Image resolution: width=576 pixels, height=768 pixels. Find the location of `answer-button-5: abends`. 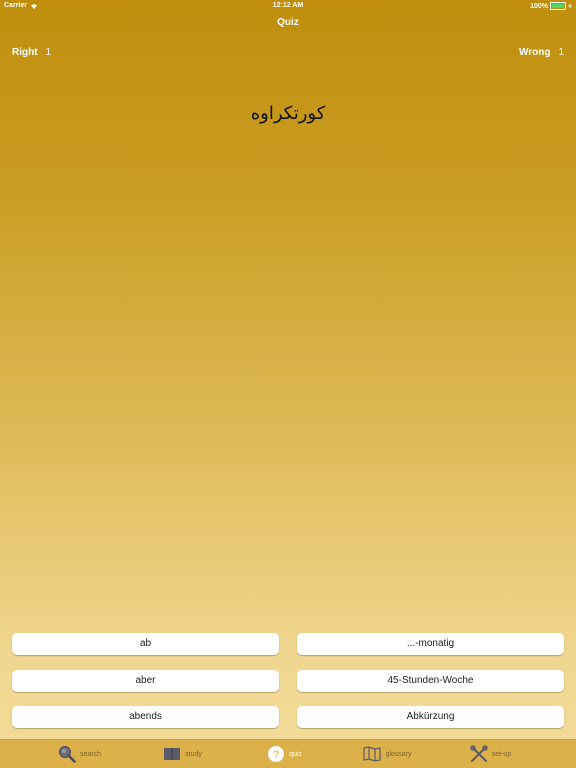

answer-button-5: abends is located at coordinates (145, 717).